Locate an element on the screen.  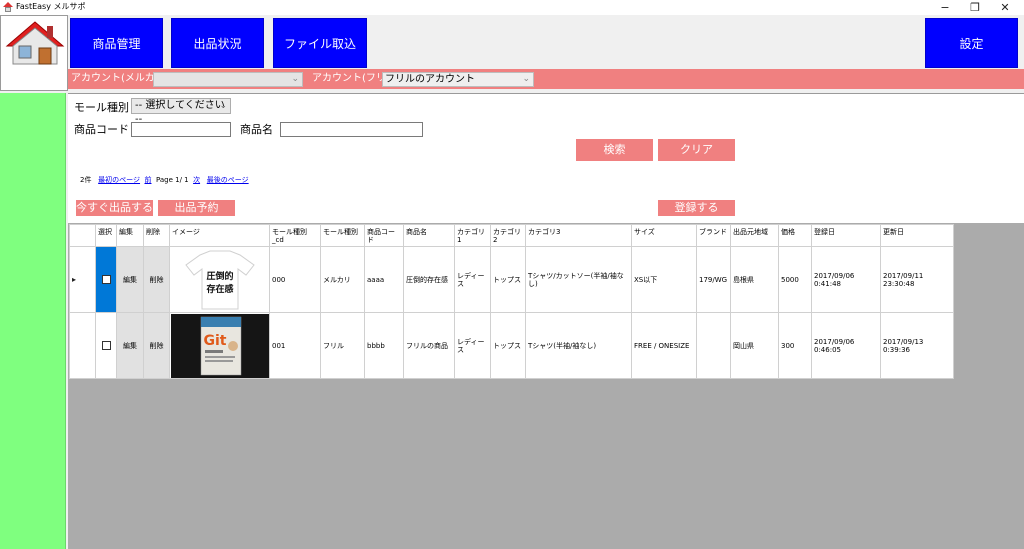
col-header-select: 選択 is located at coordinates (106, 235).